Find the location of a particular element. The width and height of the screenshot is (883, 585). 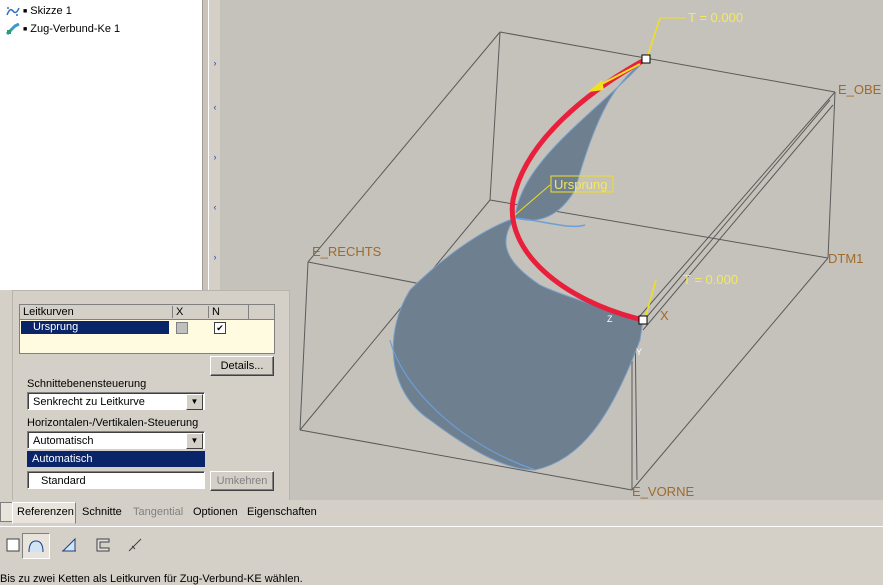

t-parameter-top: T = 0.000 is located at coordinates (715, 17).